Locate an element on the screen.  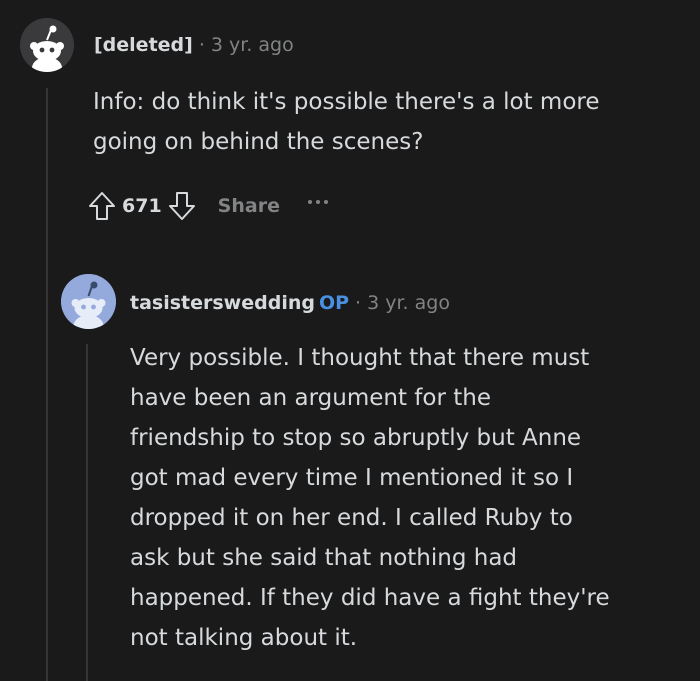
avatar-op-user is located at coordinates (88, 301).